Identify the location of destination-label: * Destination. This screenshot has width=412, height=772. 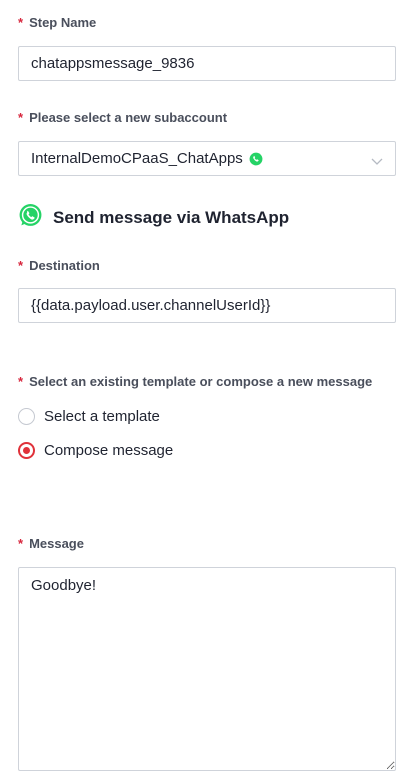
(59, 265).